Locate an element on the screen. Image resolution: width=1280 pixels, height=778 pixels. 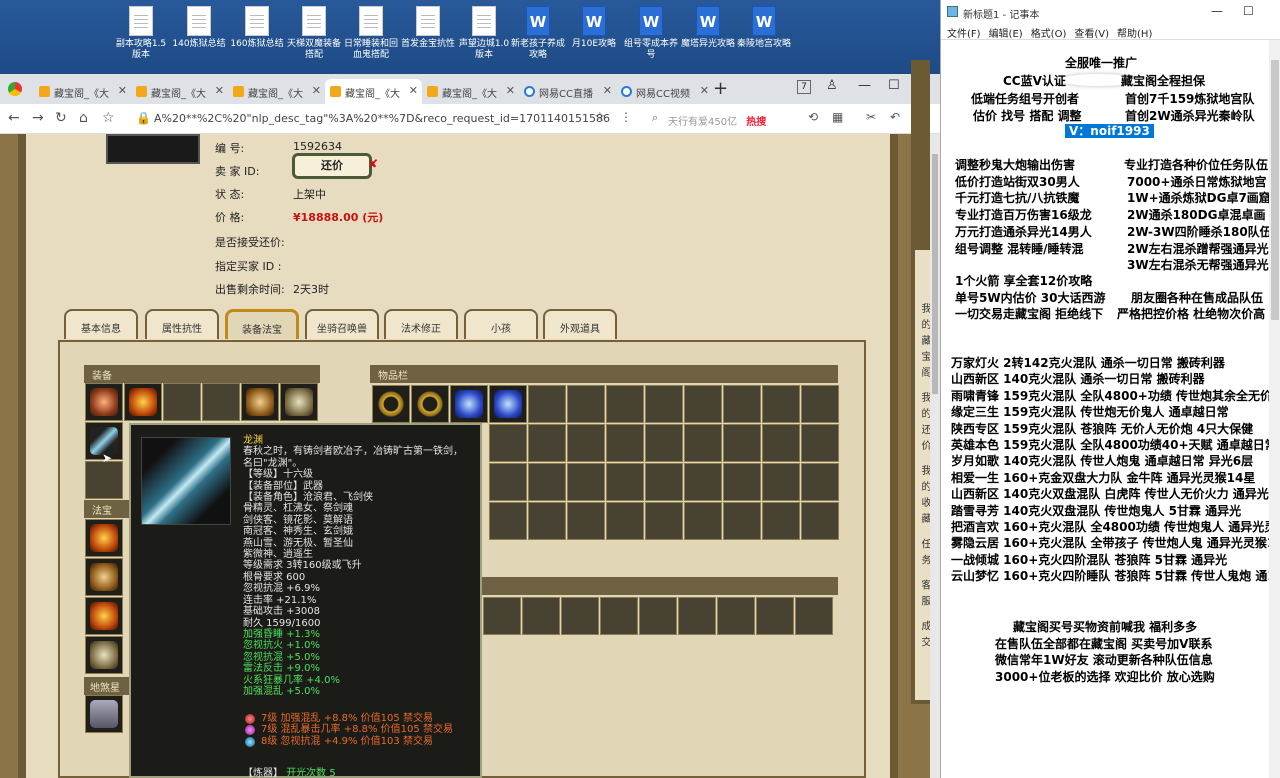
menu-dots-icon: ⋮ is located at coordinates (626, 117).